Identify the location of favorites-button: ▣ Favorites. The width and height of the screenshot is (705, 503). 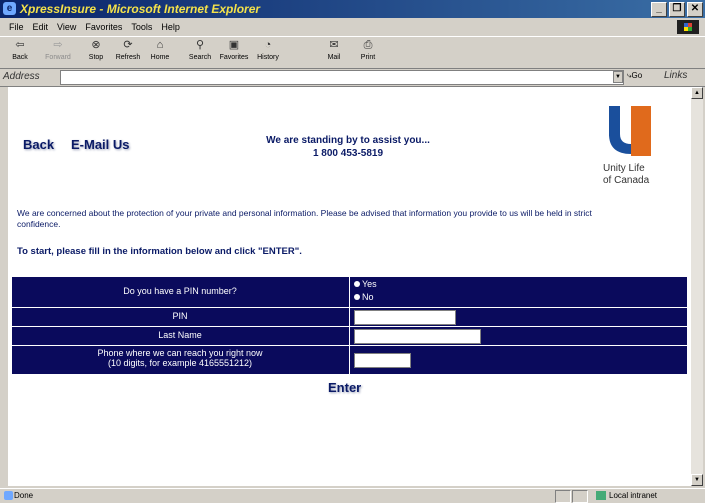
(234, 49).